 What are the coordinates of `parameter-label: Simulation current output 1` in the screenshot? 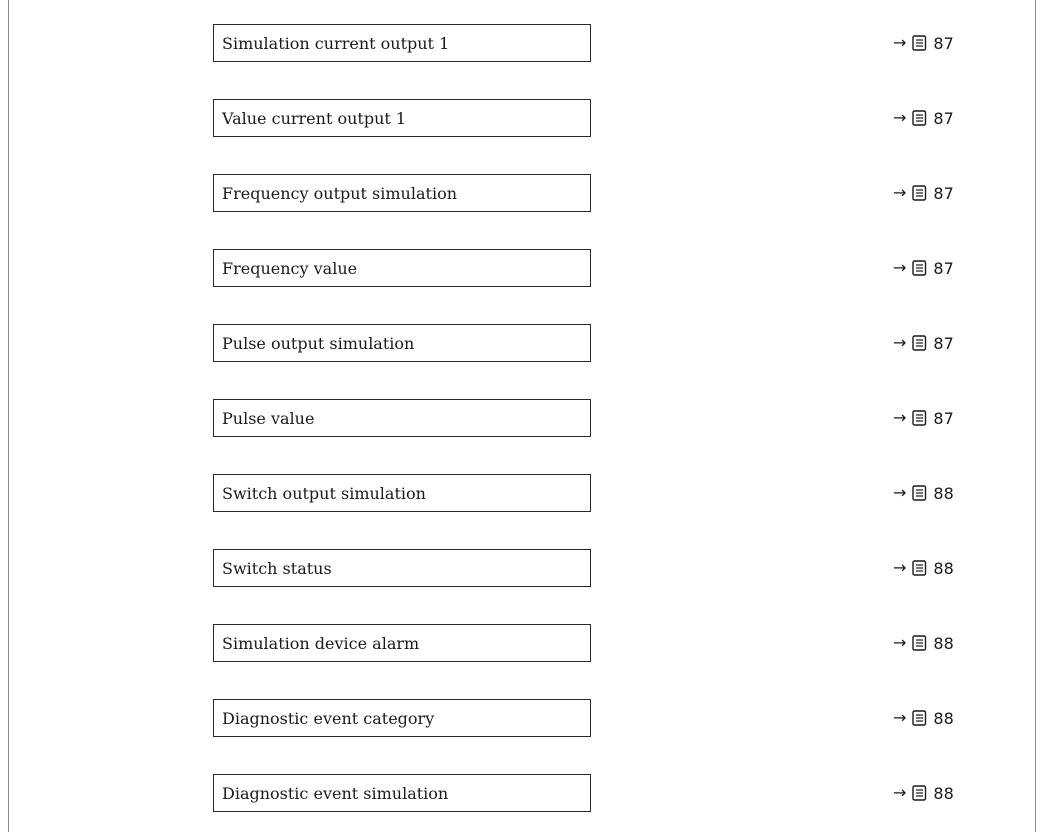 It's located at (336, 43).